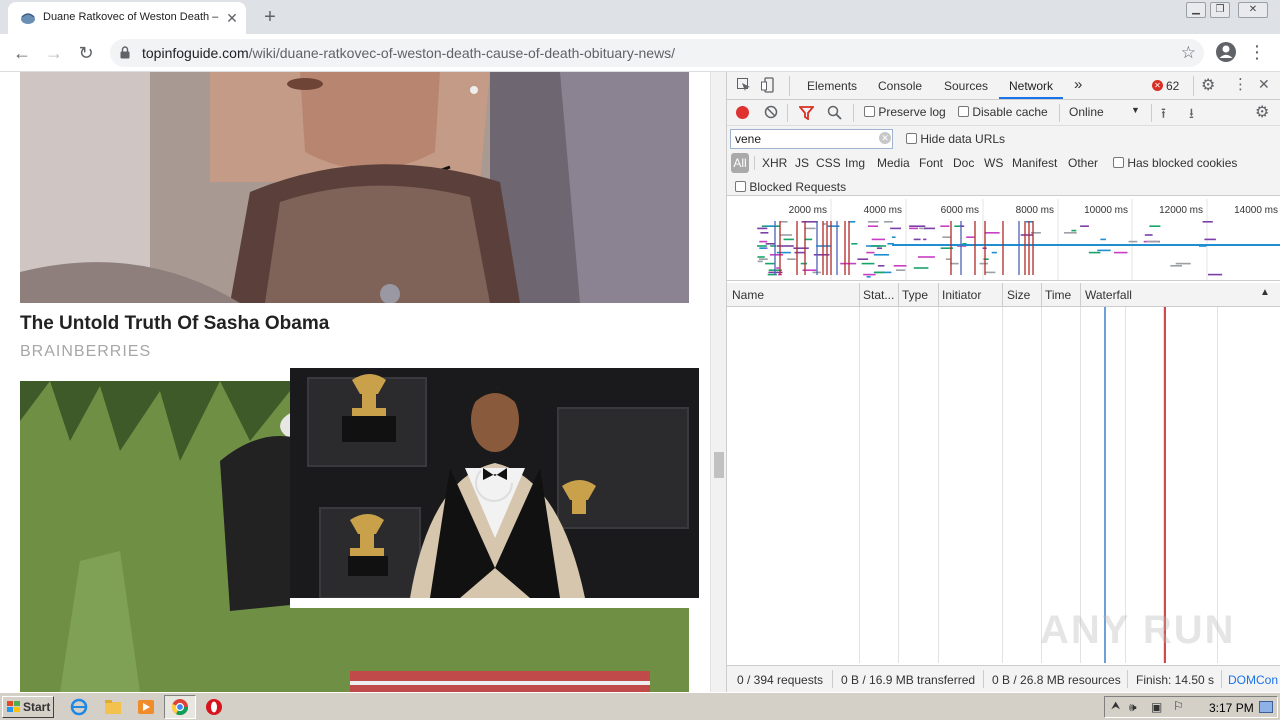  I want to click on forward-arrow-icon: →, so click(54, 53).